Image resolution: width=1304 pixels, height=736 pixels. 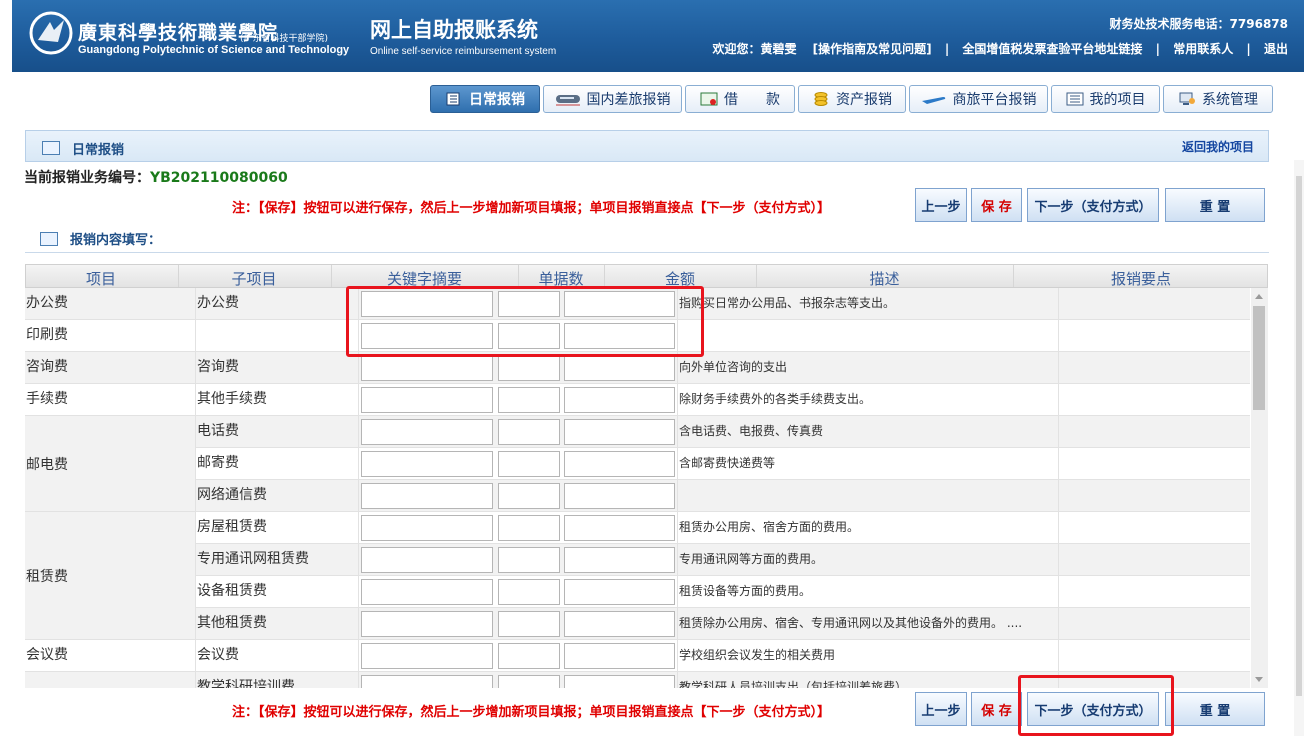 I want to click on subitem-cell: 其他租赁费, so click(x=232, y=623).